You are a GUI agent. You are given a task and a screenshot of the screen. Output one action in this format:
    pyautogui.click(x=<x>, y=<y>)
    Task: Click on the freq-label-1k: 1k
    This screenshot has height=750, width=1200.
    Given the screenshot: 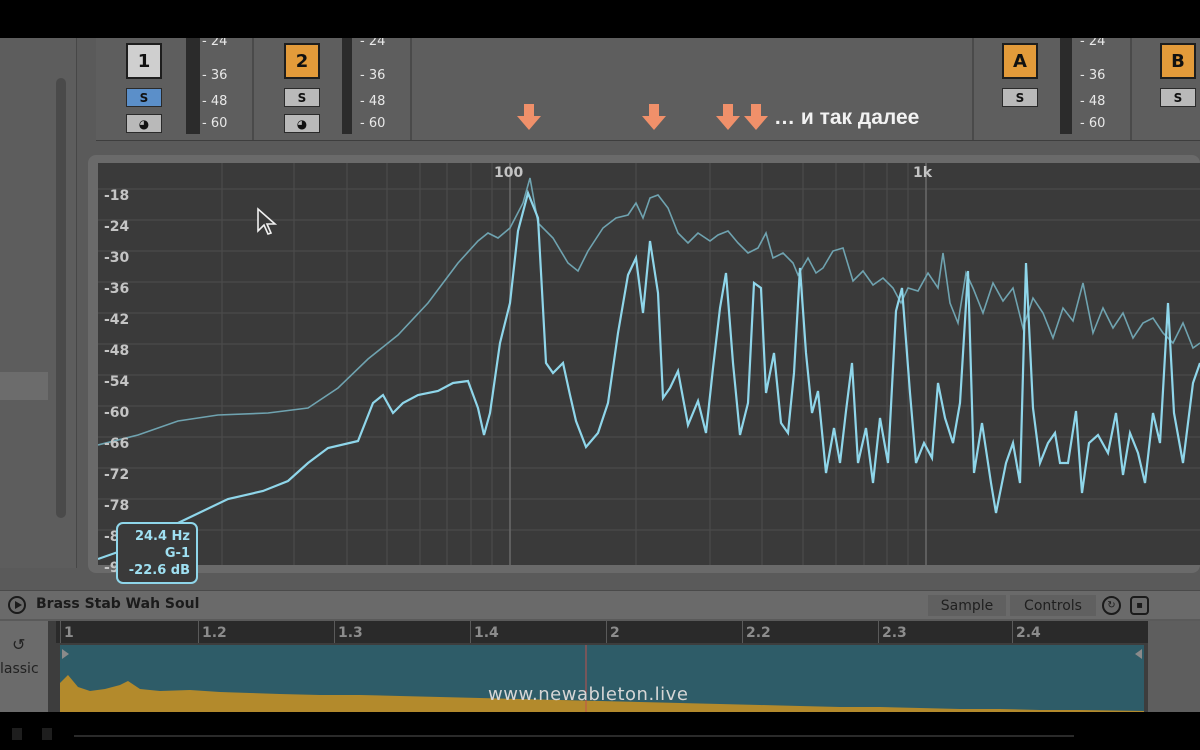 What is the action you would take?
    pyautogui.click(x=923, y=173)
    